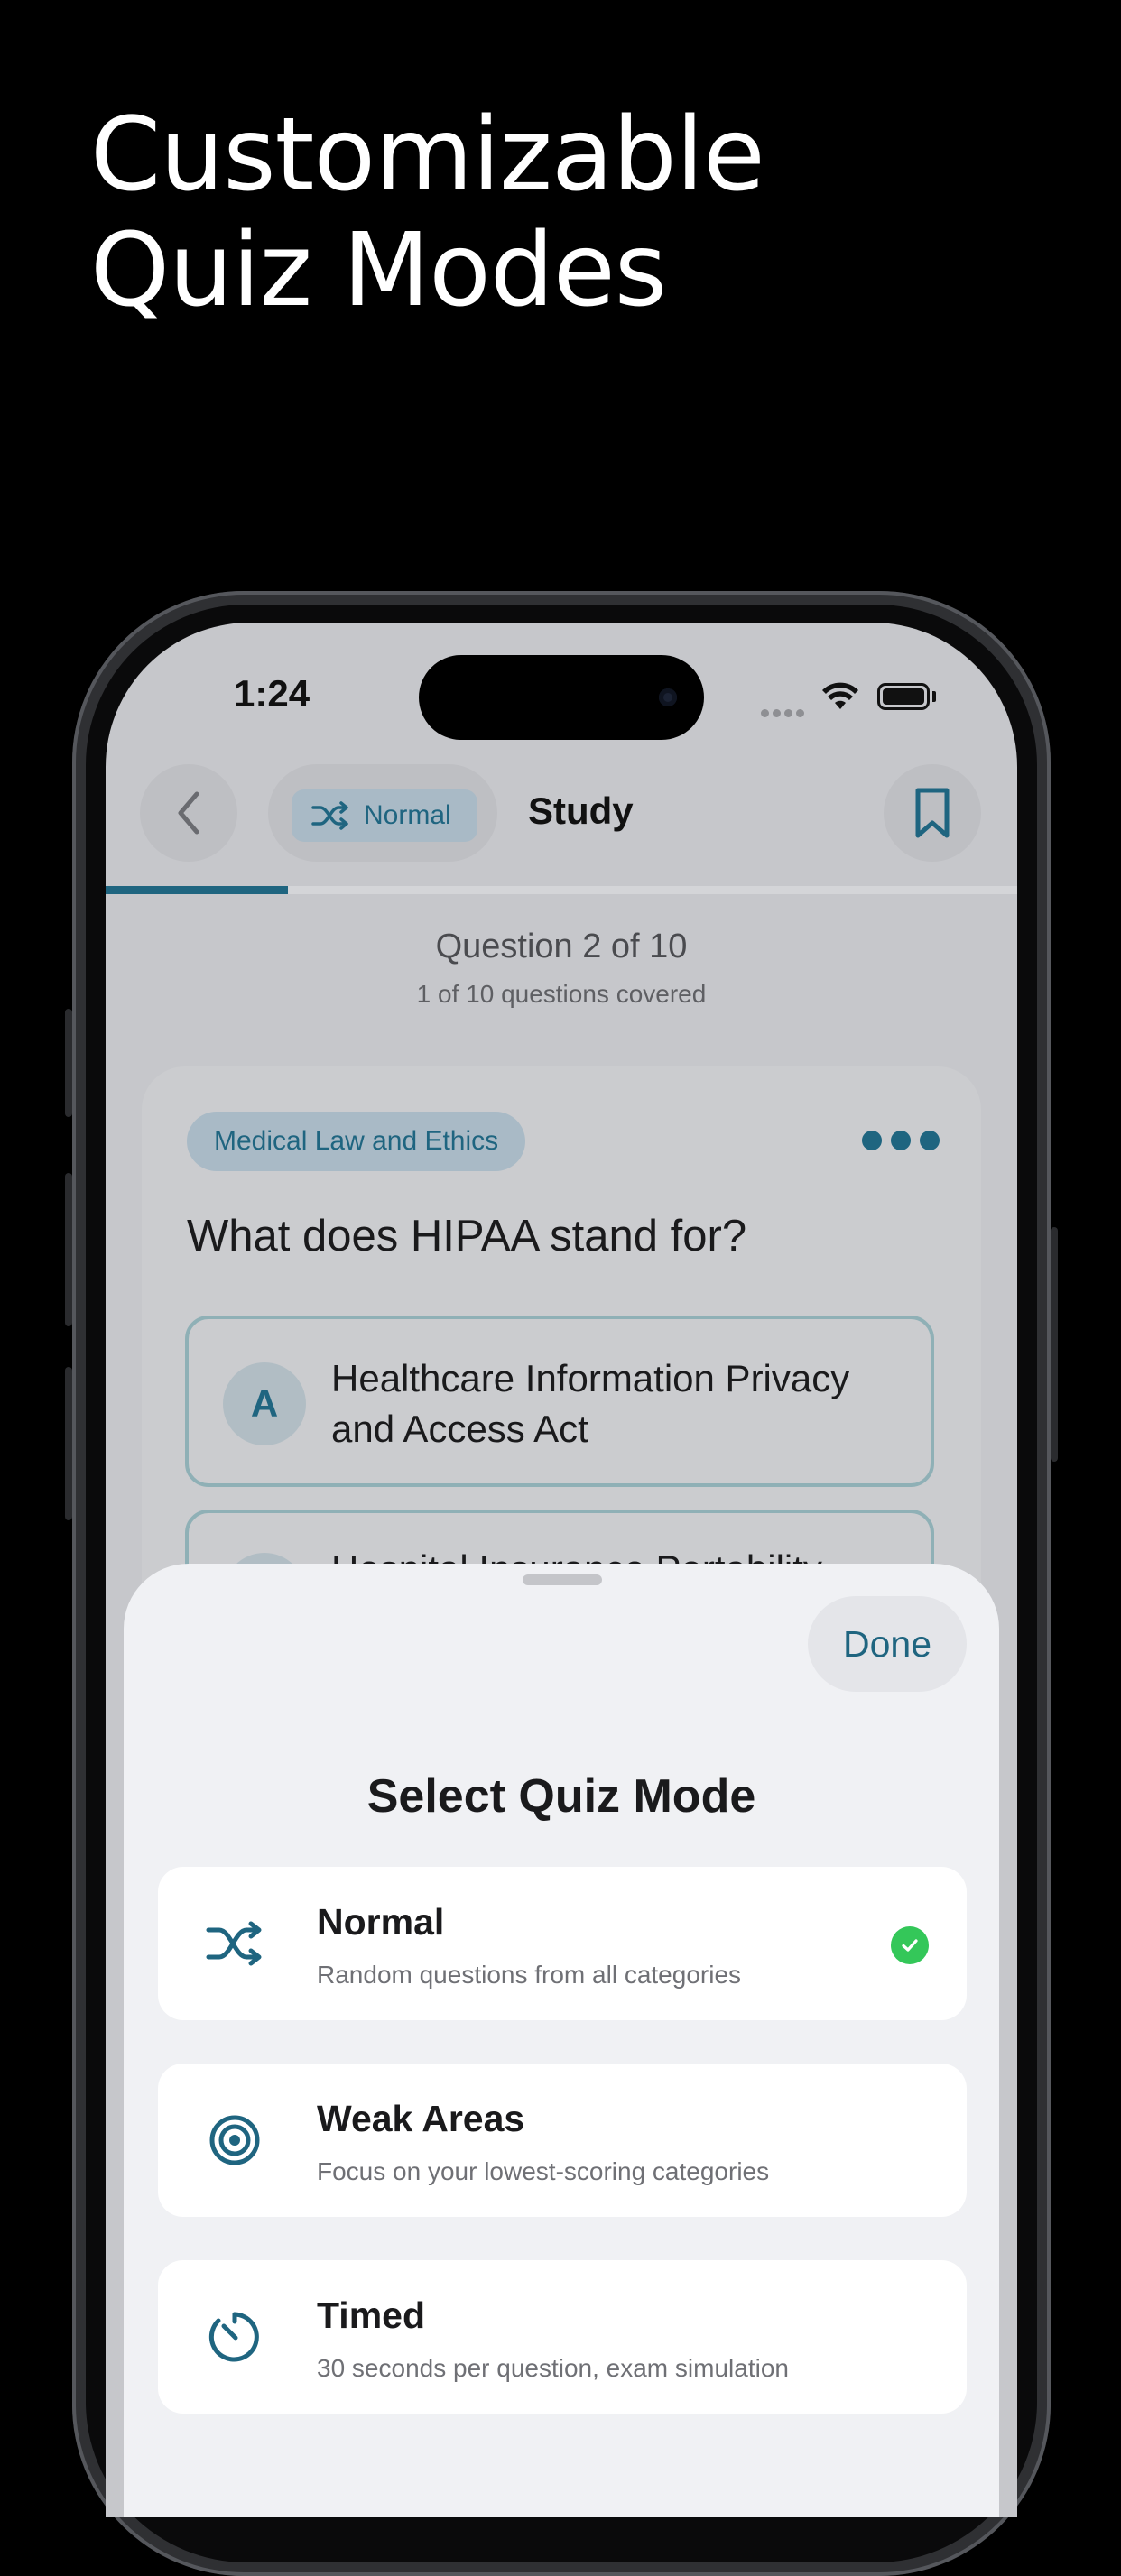 Image resolution: width=1121 pixels, height=2576 pixels. I want to click on mode-description: Focus on your lowest-scoring categories, so click(544, 2171).